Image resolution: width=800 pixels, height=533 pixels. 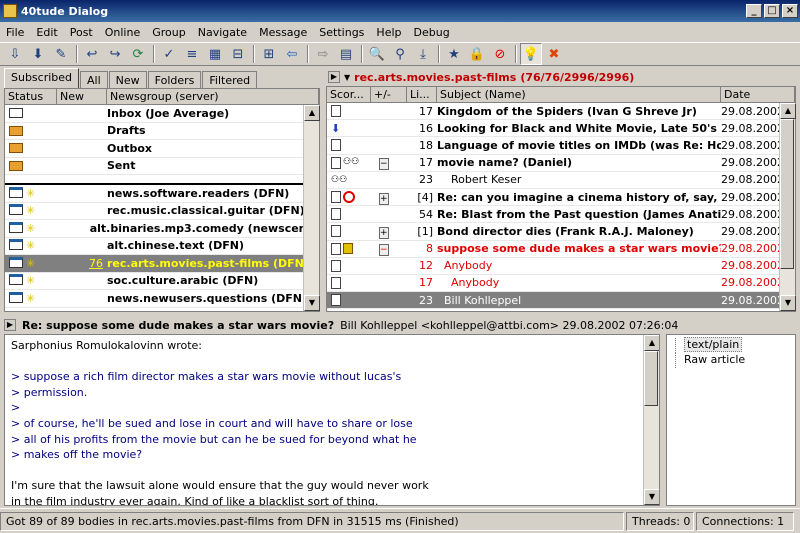 I want to click on menu-edit: Edit, so click(x=46, y=32).